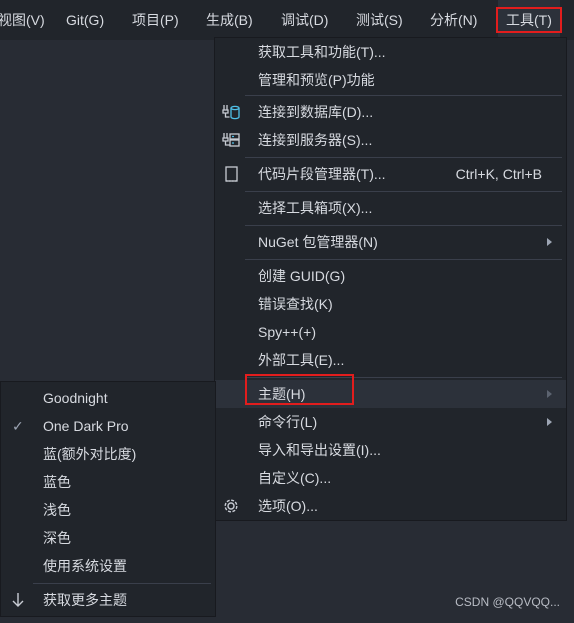 The image size is (574, 623). What do you see at coordinates (295, 304) in the screenshot?
I see `menu-item-label: 错误查找(K)` at bounding box center [295, 304].